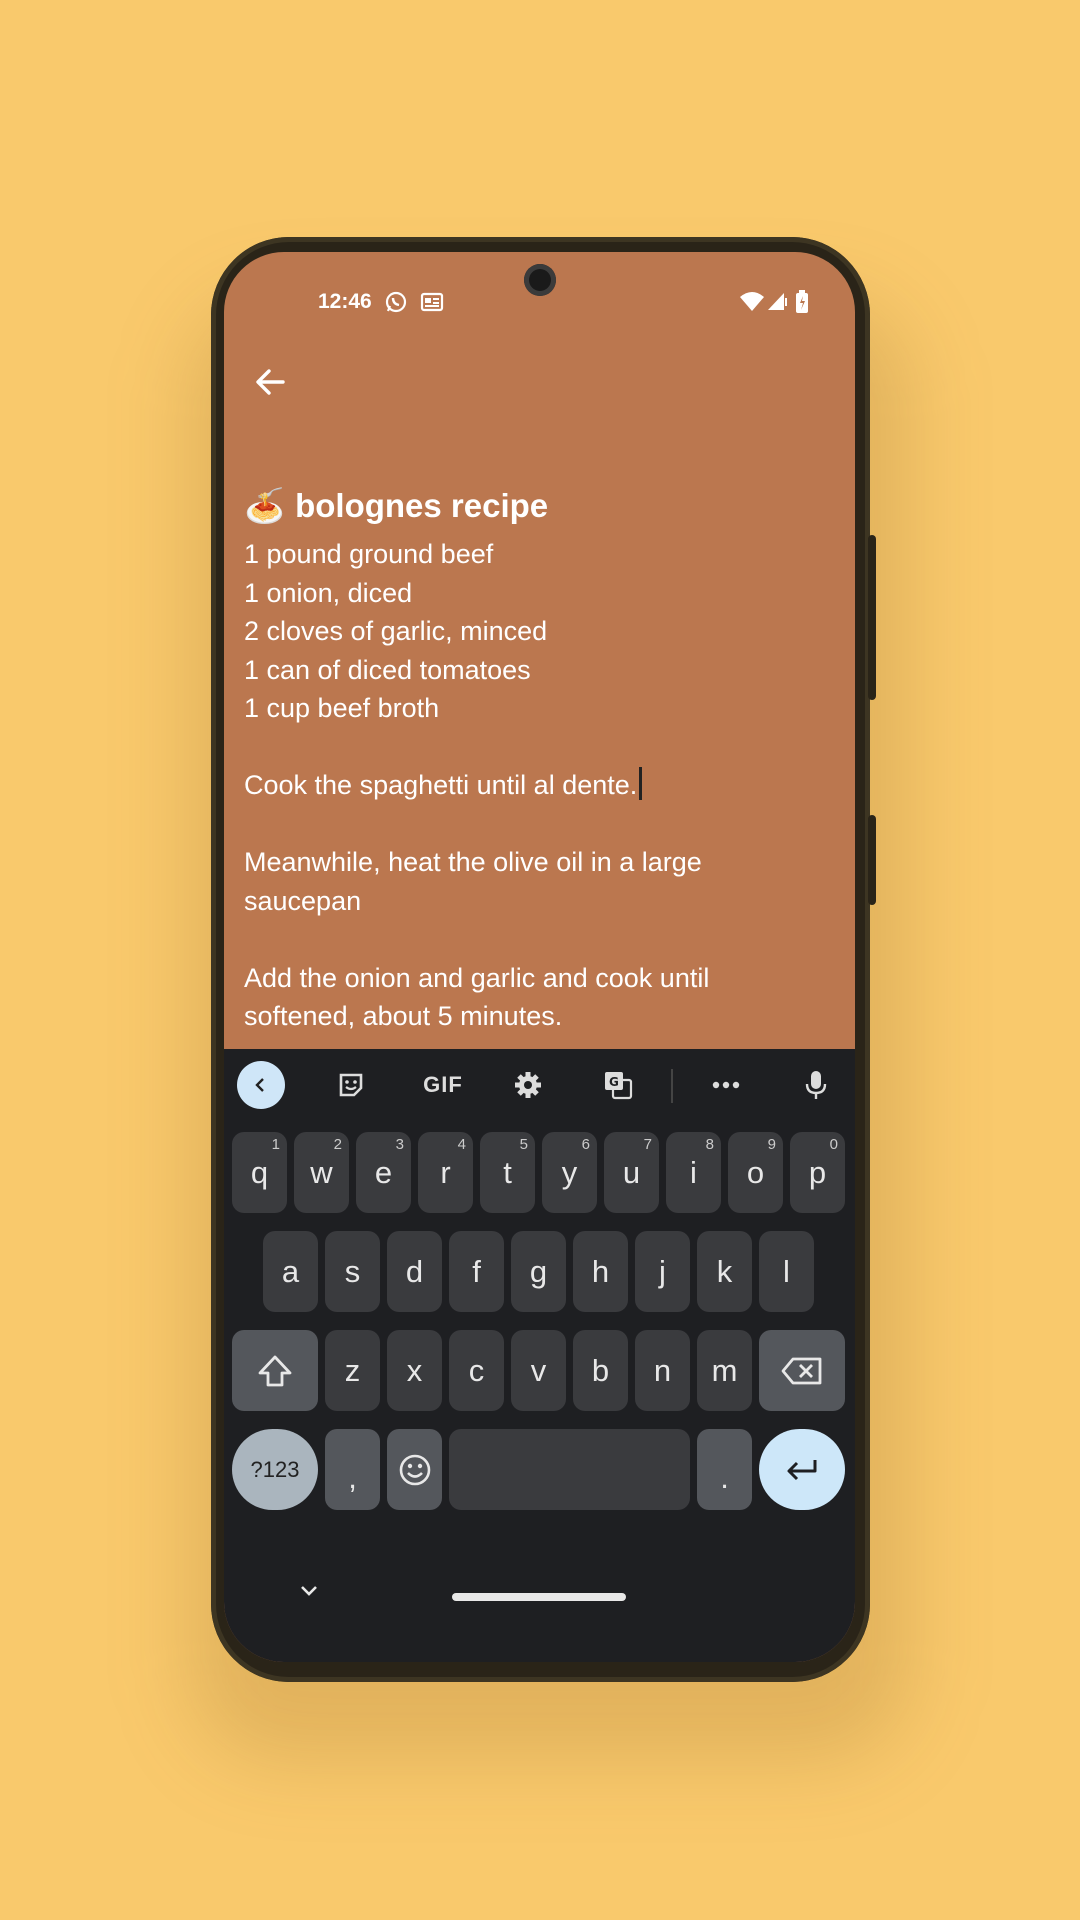  What do you see at coordinates (309, 1593) in the screenshot?
I see `chevron-down-icon` at bounding box center [309, 1593].